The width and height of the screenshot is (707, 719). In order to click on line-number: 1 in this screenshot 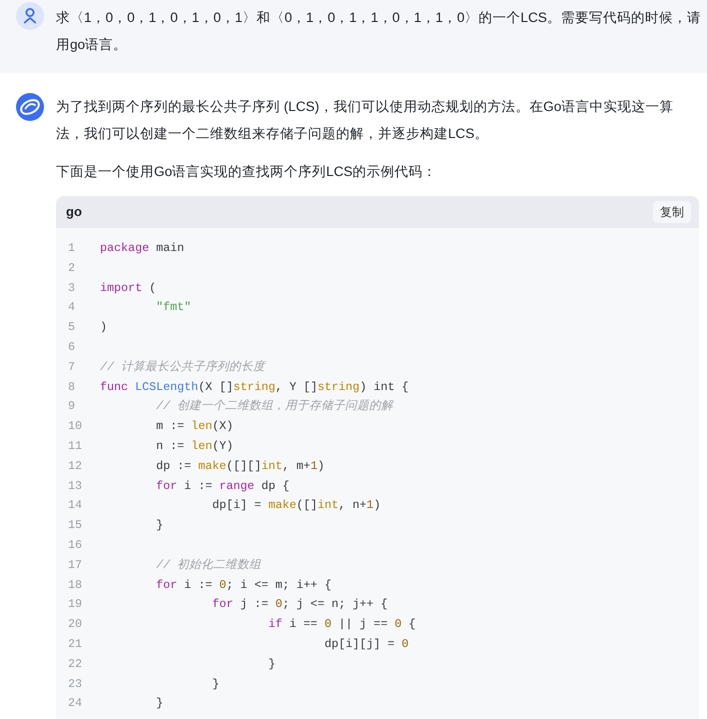, I will do `click(72, 248)`.